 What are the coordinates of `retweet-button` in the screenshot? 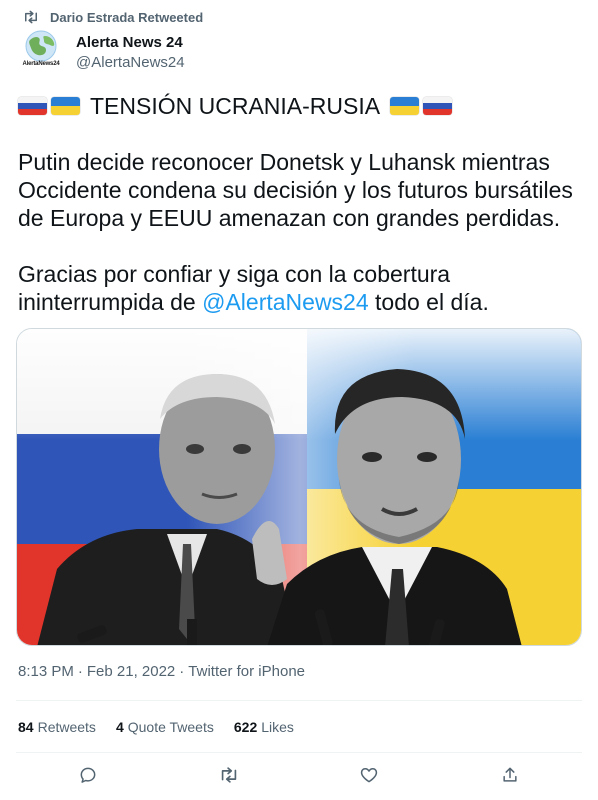 It's located at (229, 777).